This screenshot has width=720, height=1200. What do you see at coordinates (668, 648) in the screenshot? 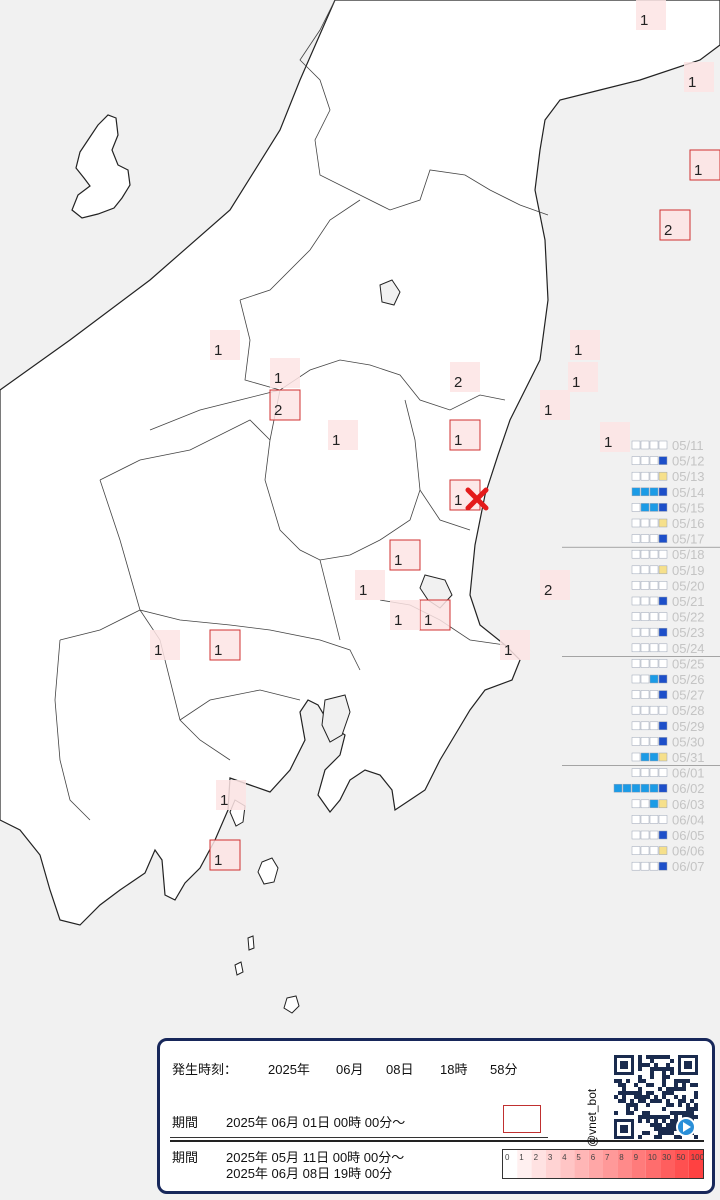
I see `histogram-row: 05/24` at bounding box center [668, 648].